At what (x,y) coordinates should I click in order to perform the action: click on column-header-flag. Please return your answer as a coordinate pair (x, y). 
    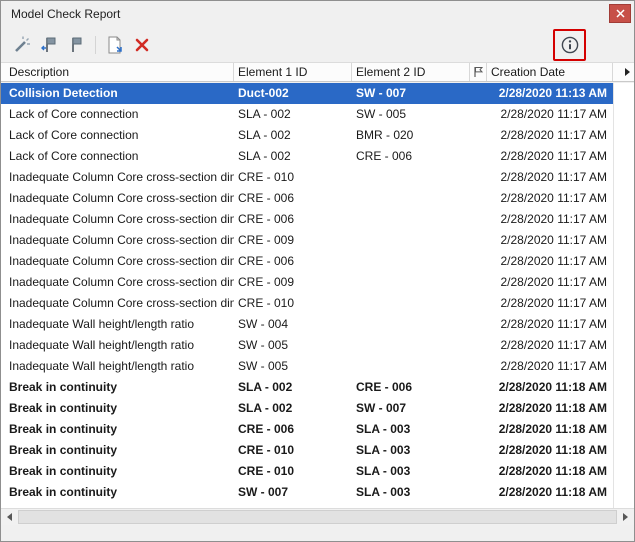
    Looking at the image, I should click on (478, 72).